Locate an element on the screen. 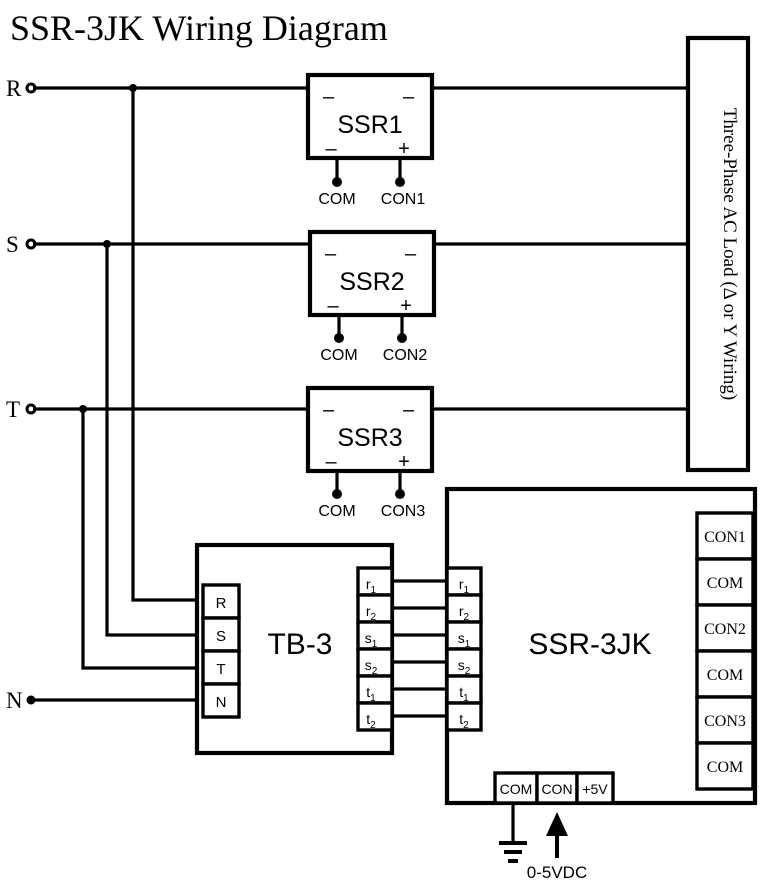  tb3-terminal-label-T: T is located at coordinates (220, 669).